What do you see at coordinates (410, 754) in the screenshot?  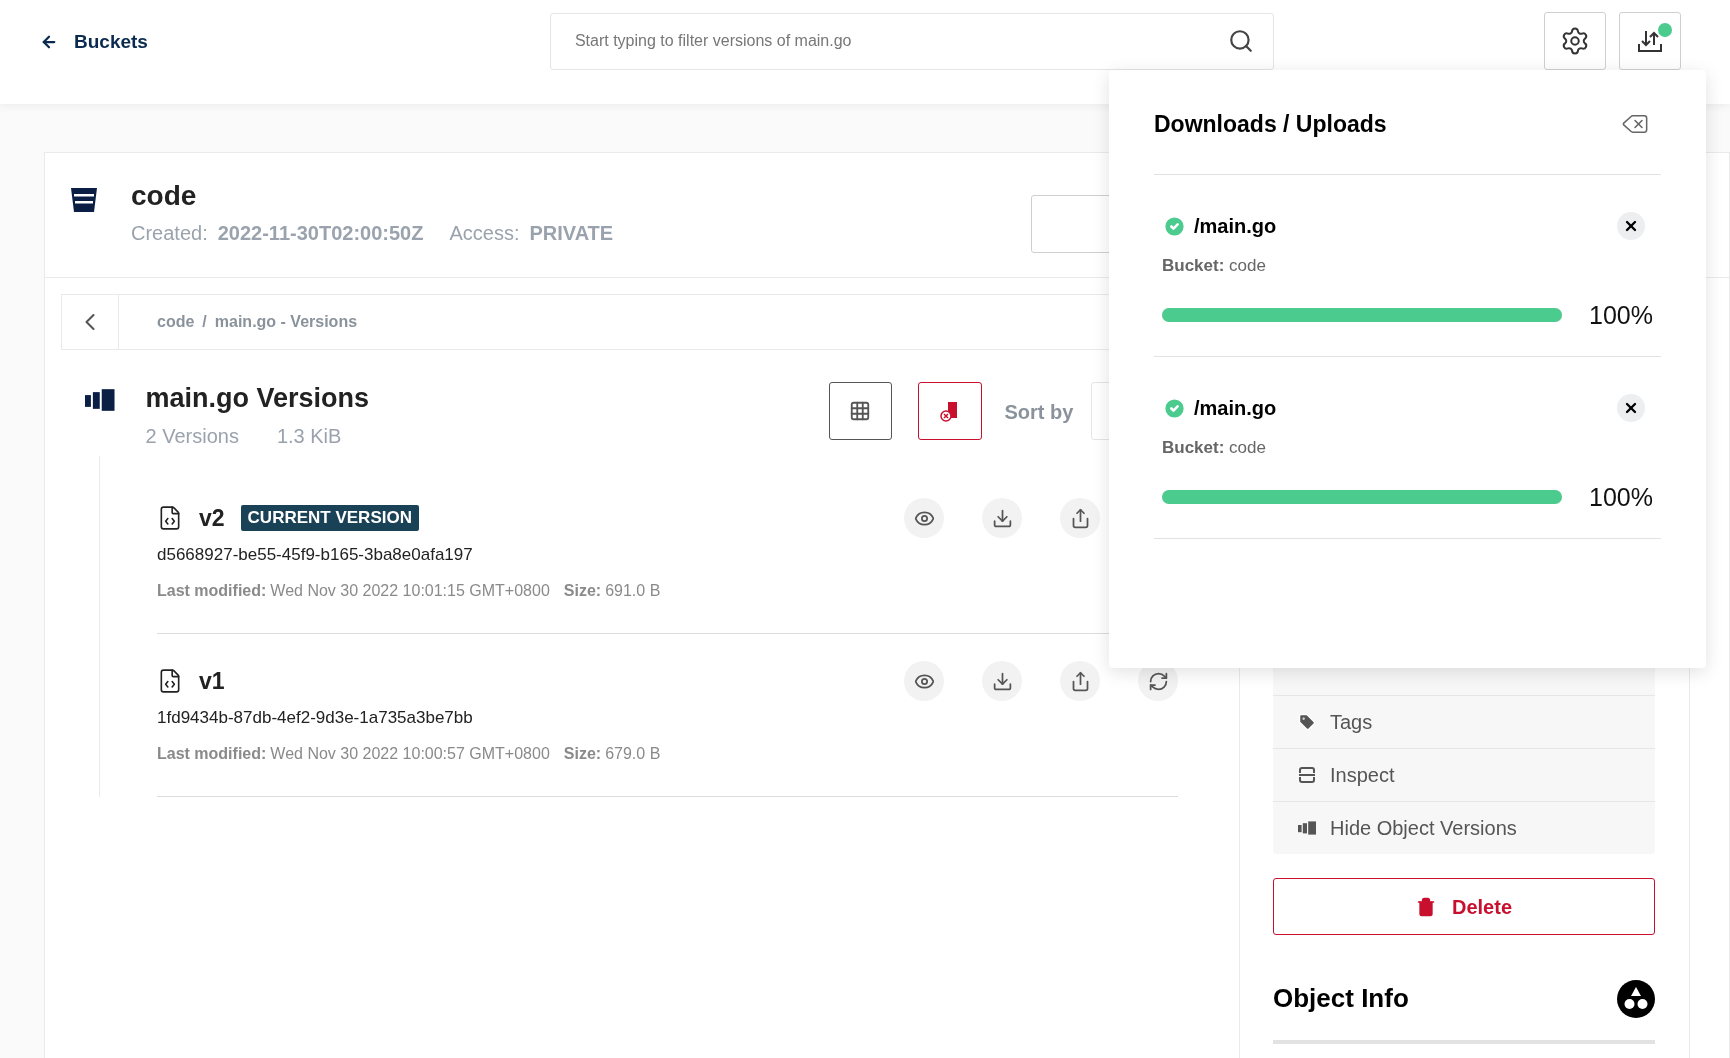 I see `modified-value: Wed Nov 30 2022 10:00:57 GMT+0800` at bounding box center [410, 754].